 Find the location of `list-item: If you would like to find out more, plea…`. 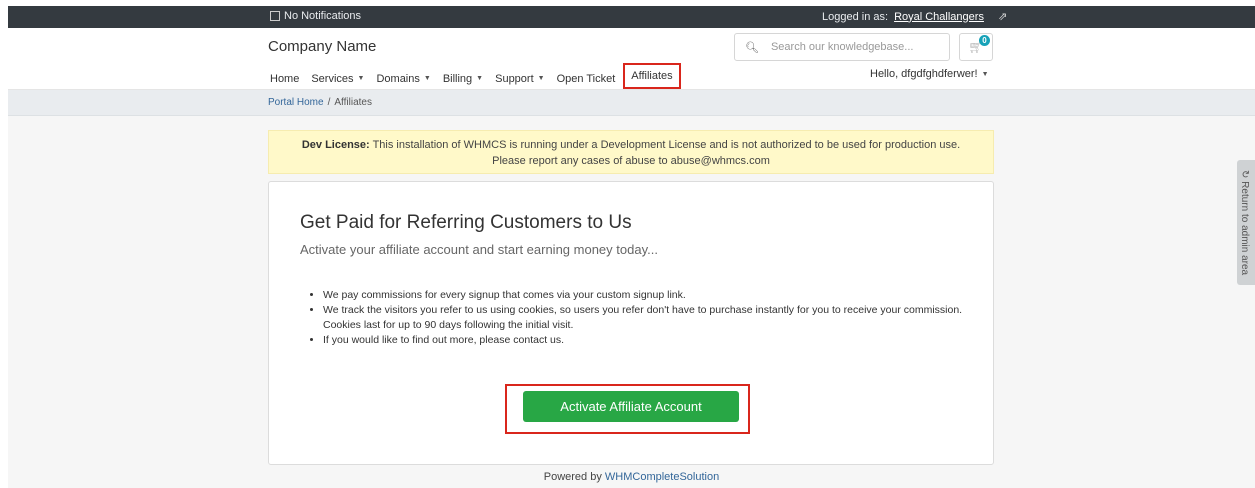

list-item: If you would like to find out more, plea… is located at coordinates (648, 340).